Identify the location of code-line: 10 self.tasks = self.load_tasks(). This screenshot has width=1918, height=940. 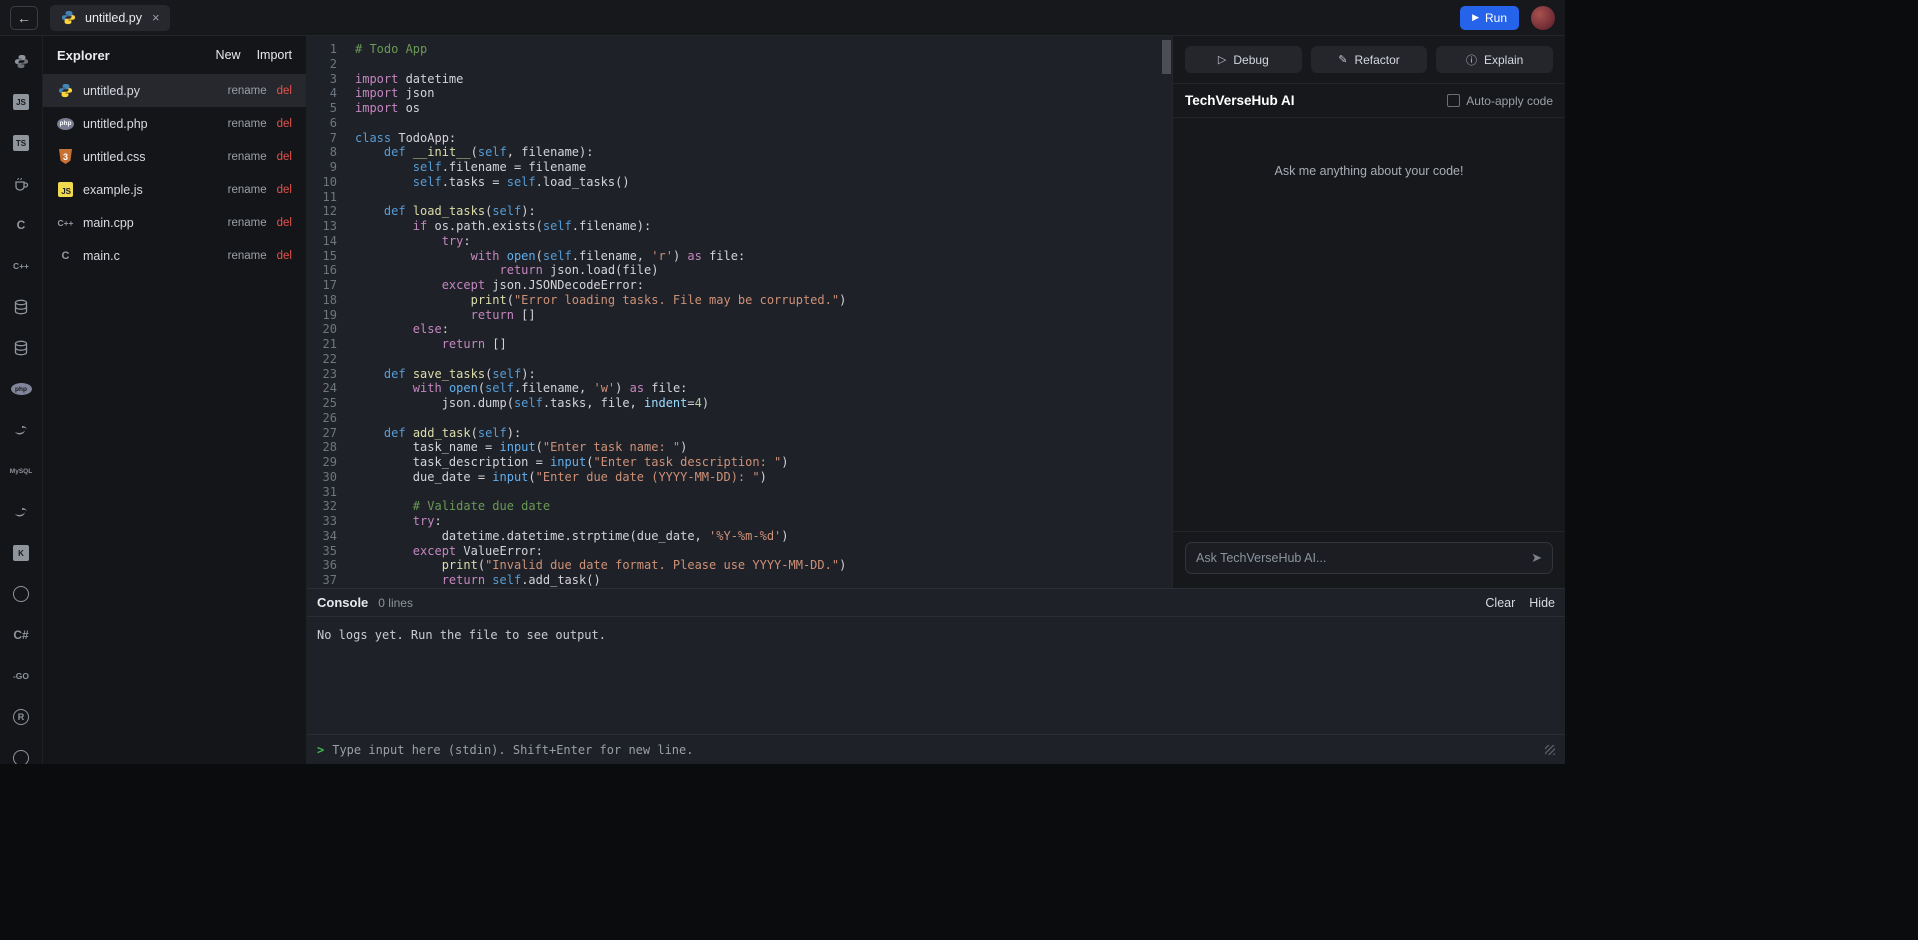
(739, 182).